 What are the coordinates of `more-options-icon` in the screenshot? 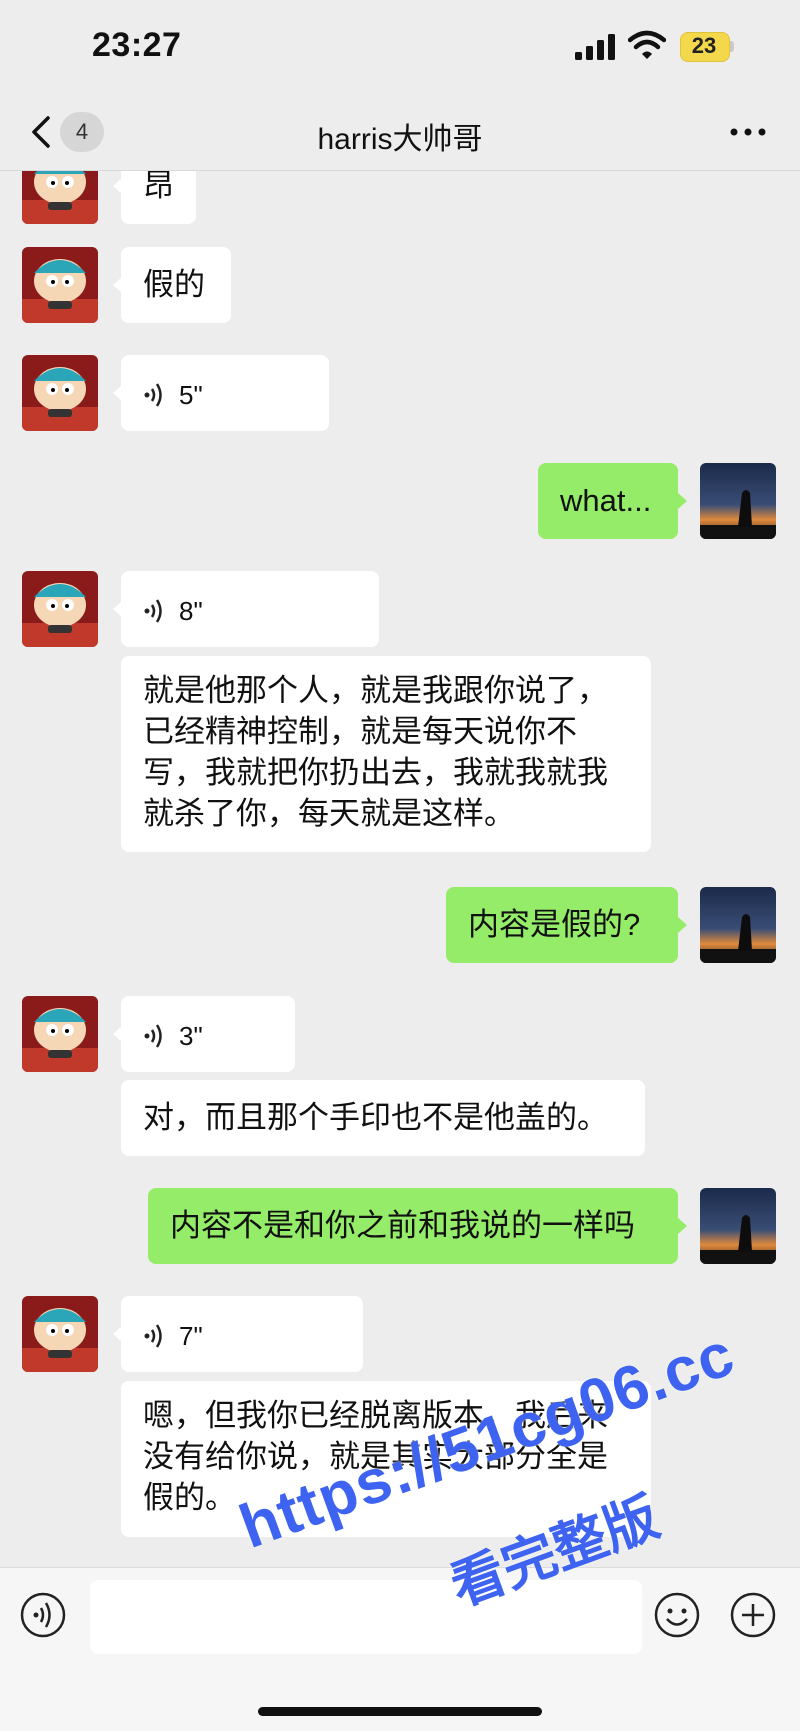 It's located at (748, 132).